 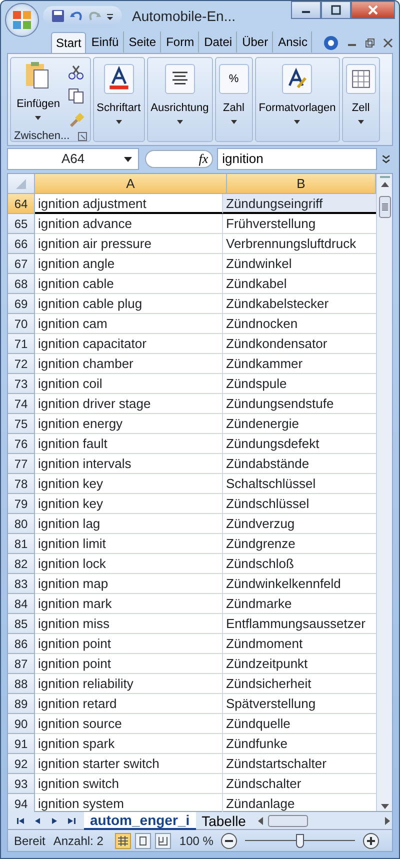 What do you see at coordinates (21, 464) in the screenshot?
I see `row-header: 77` at bounding box center [21, 464].